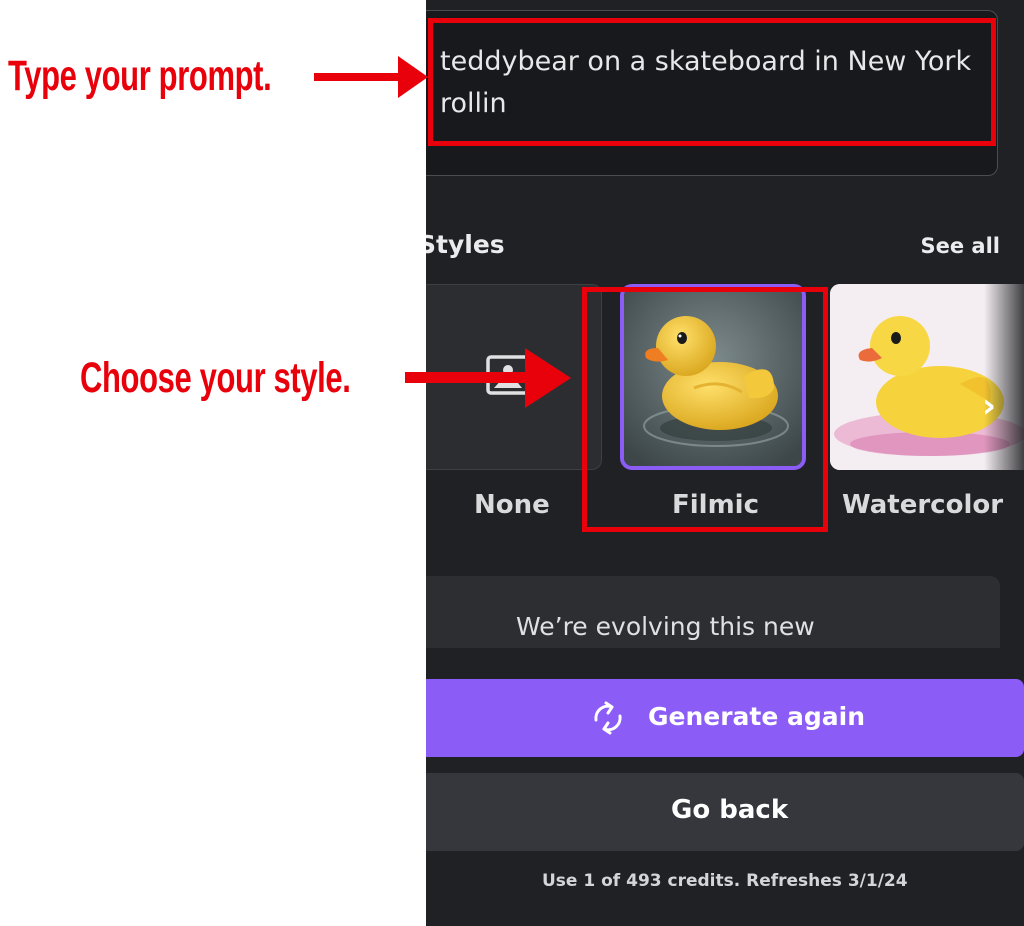 The width and height of the screenshot is (1024, 926). I want to click on chevron-right-icon: ›, so click(989, 406).